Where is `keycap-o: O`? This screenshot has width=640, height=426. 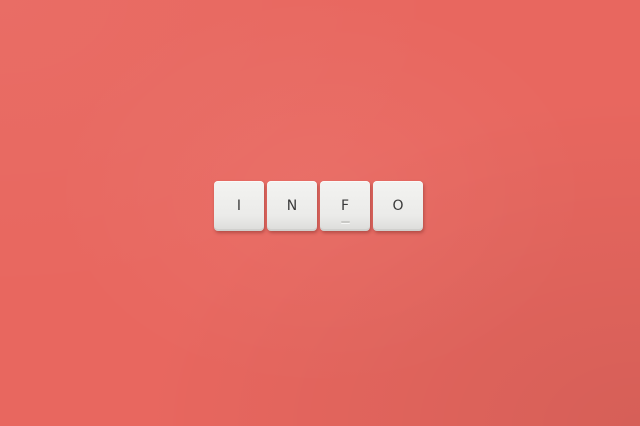 keycap-o: O is located at coordinates (398, 206).